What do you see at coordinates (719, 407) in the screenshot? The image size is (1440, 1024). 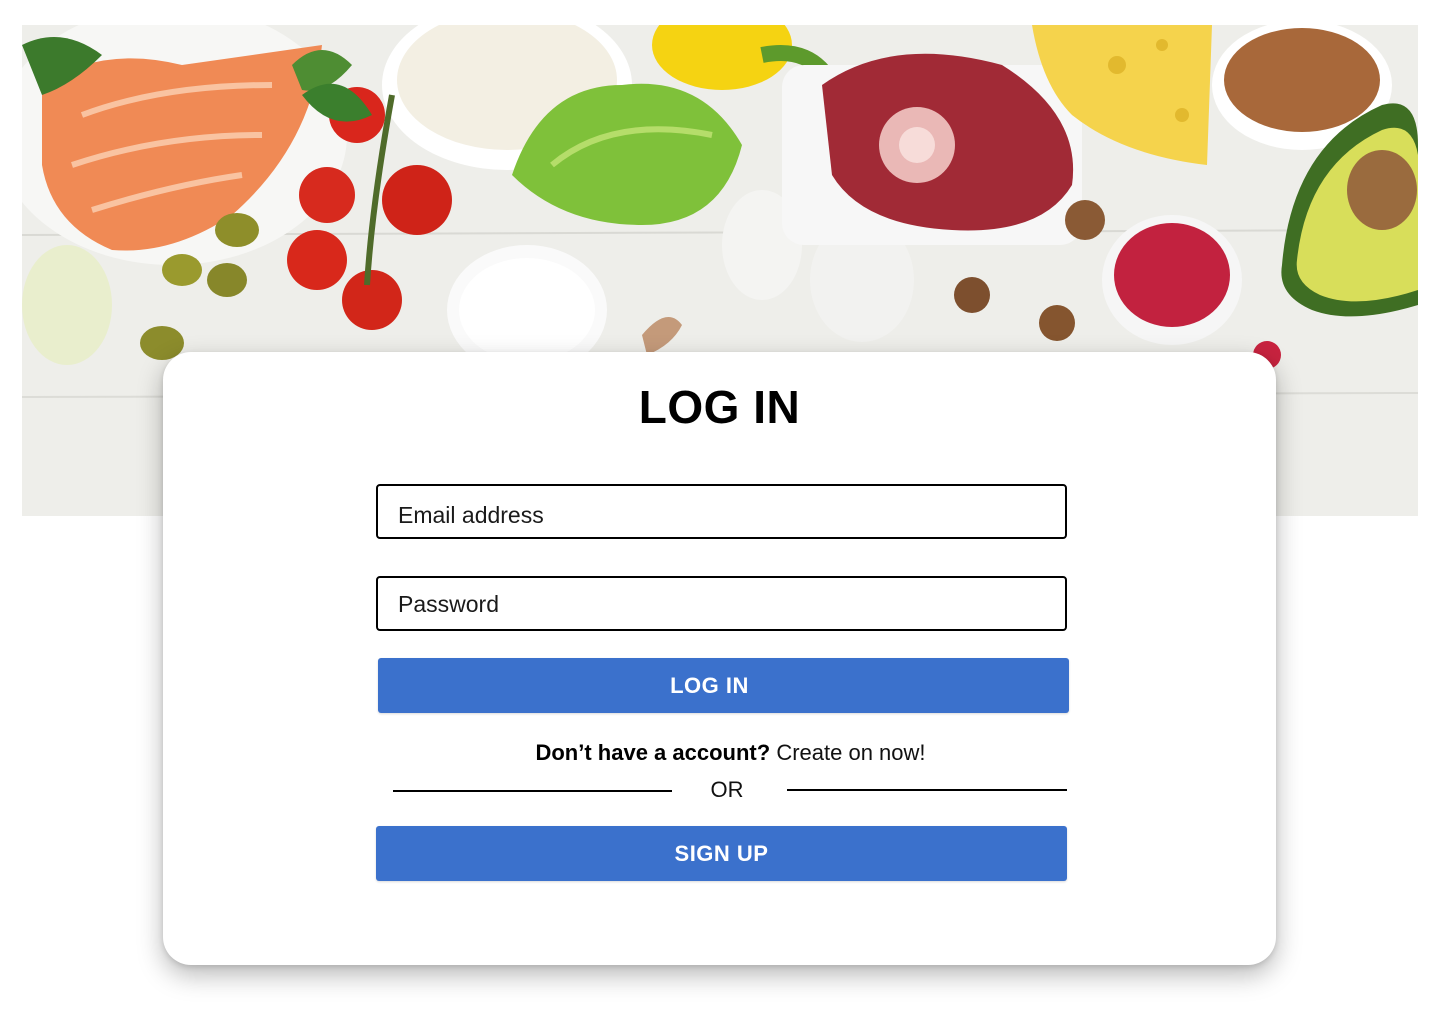 I see `login-title: LOG IN` at bounding box center [719, 407].